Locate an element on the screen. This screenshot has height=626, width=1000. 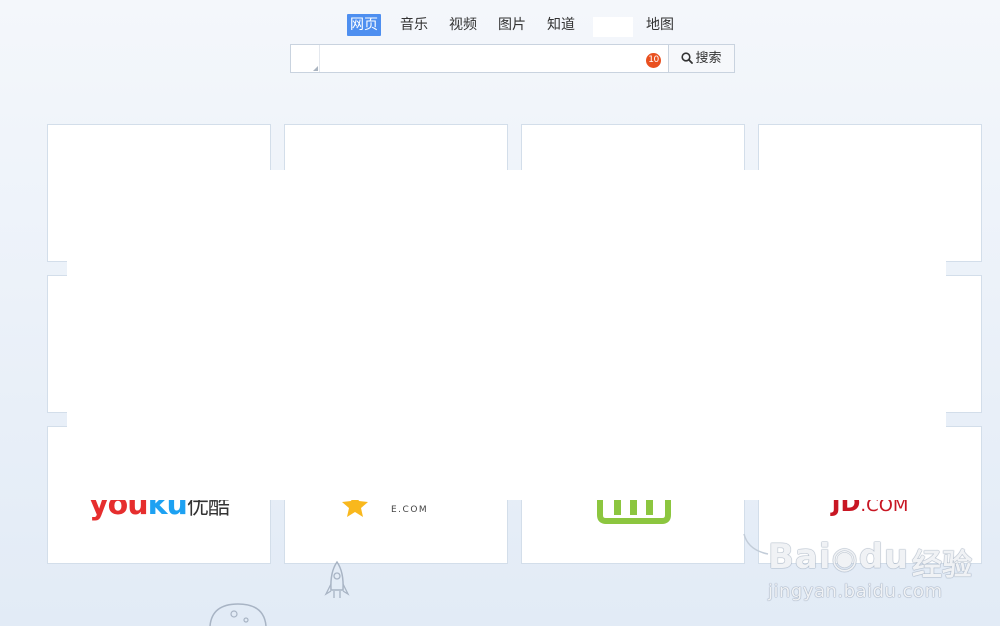
search-input is located at coordinates (475, 59).